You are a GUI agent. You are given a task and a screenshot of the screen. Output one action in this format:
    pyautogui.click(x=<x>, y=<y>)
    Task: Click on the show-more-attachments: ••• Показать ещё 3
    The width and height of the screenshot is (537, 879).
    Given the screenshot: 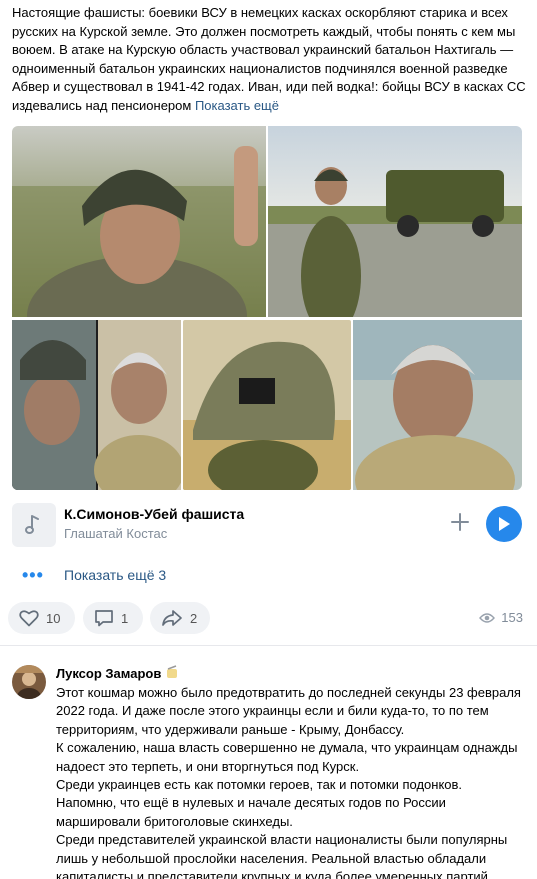 What is the action you would take?
    pyautogui.click(x=89, y=575)
    